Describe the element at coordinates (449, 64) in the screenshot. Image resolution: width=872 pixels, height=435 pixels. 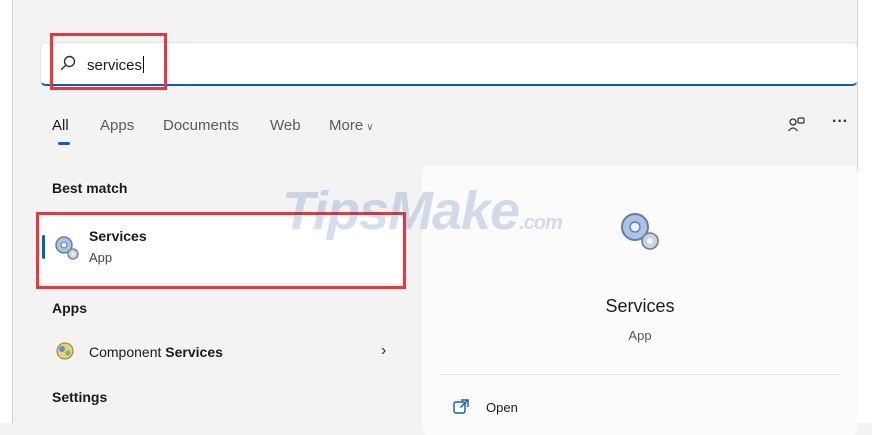
I see `search-box: services` at that location.